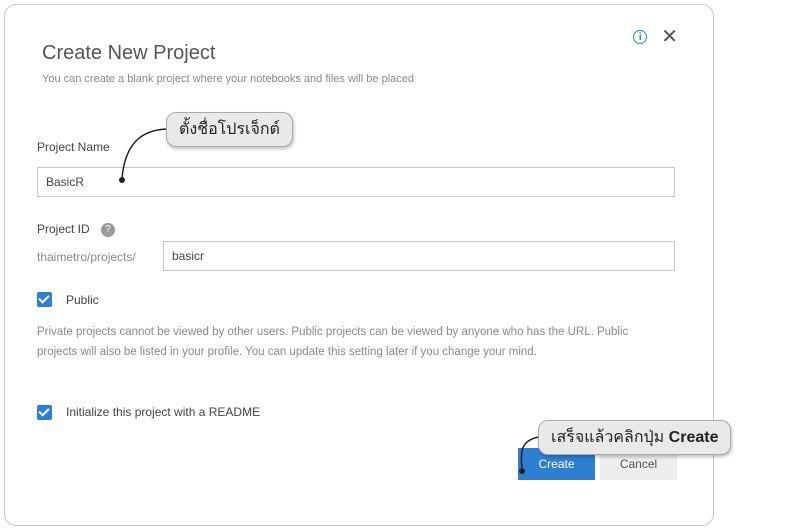 The width and height of the screenshot is (805, 532). I want to click on project-id-prefix: thaimetro/projects/, so click(86, 257).